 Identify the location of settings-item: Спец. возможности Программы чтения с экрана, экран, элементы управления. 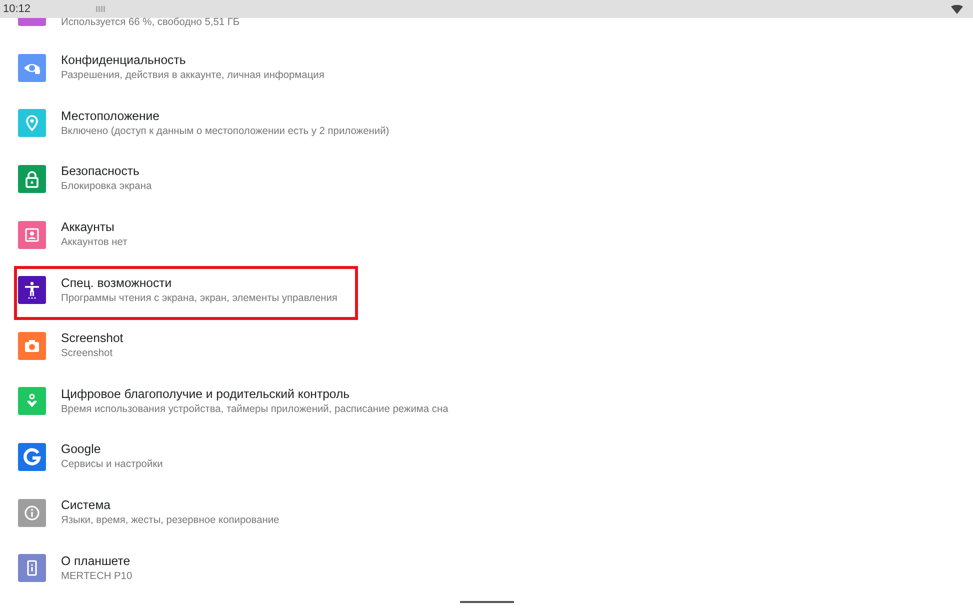
(486, 290).